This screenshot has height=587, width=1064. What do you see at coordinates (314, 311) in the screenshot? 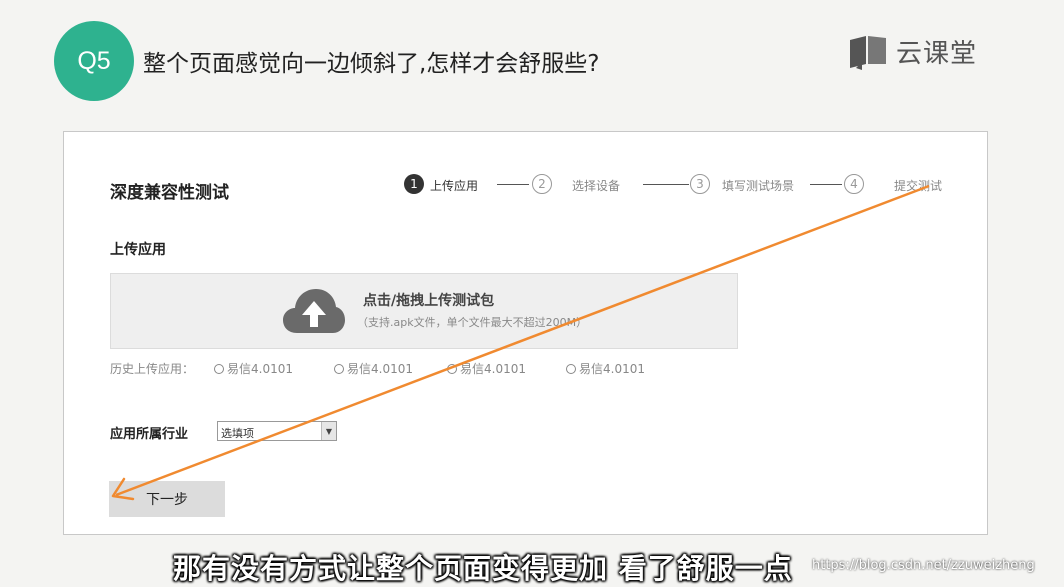
I see `cloud-upload-icon` at bounding box center [314, 311].